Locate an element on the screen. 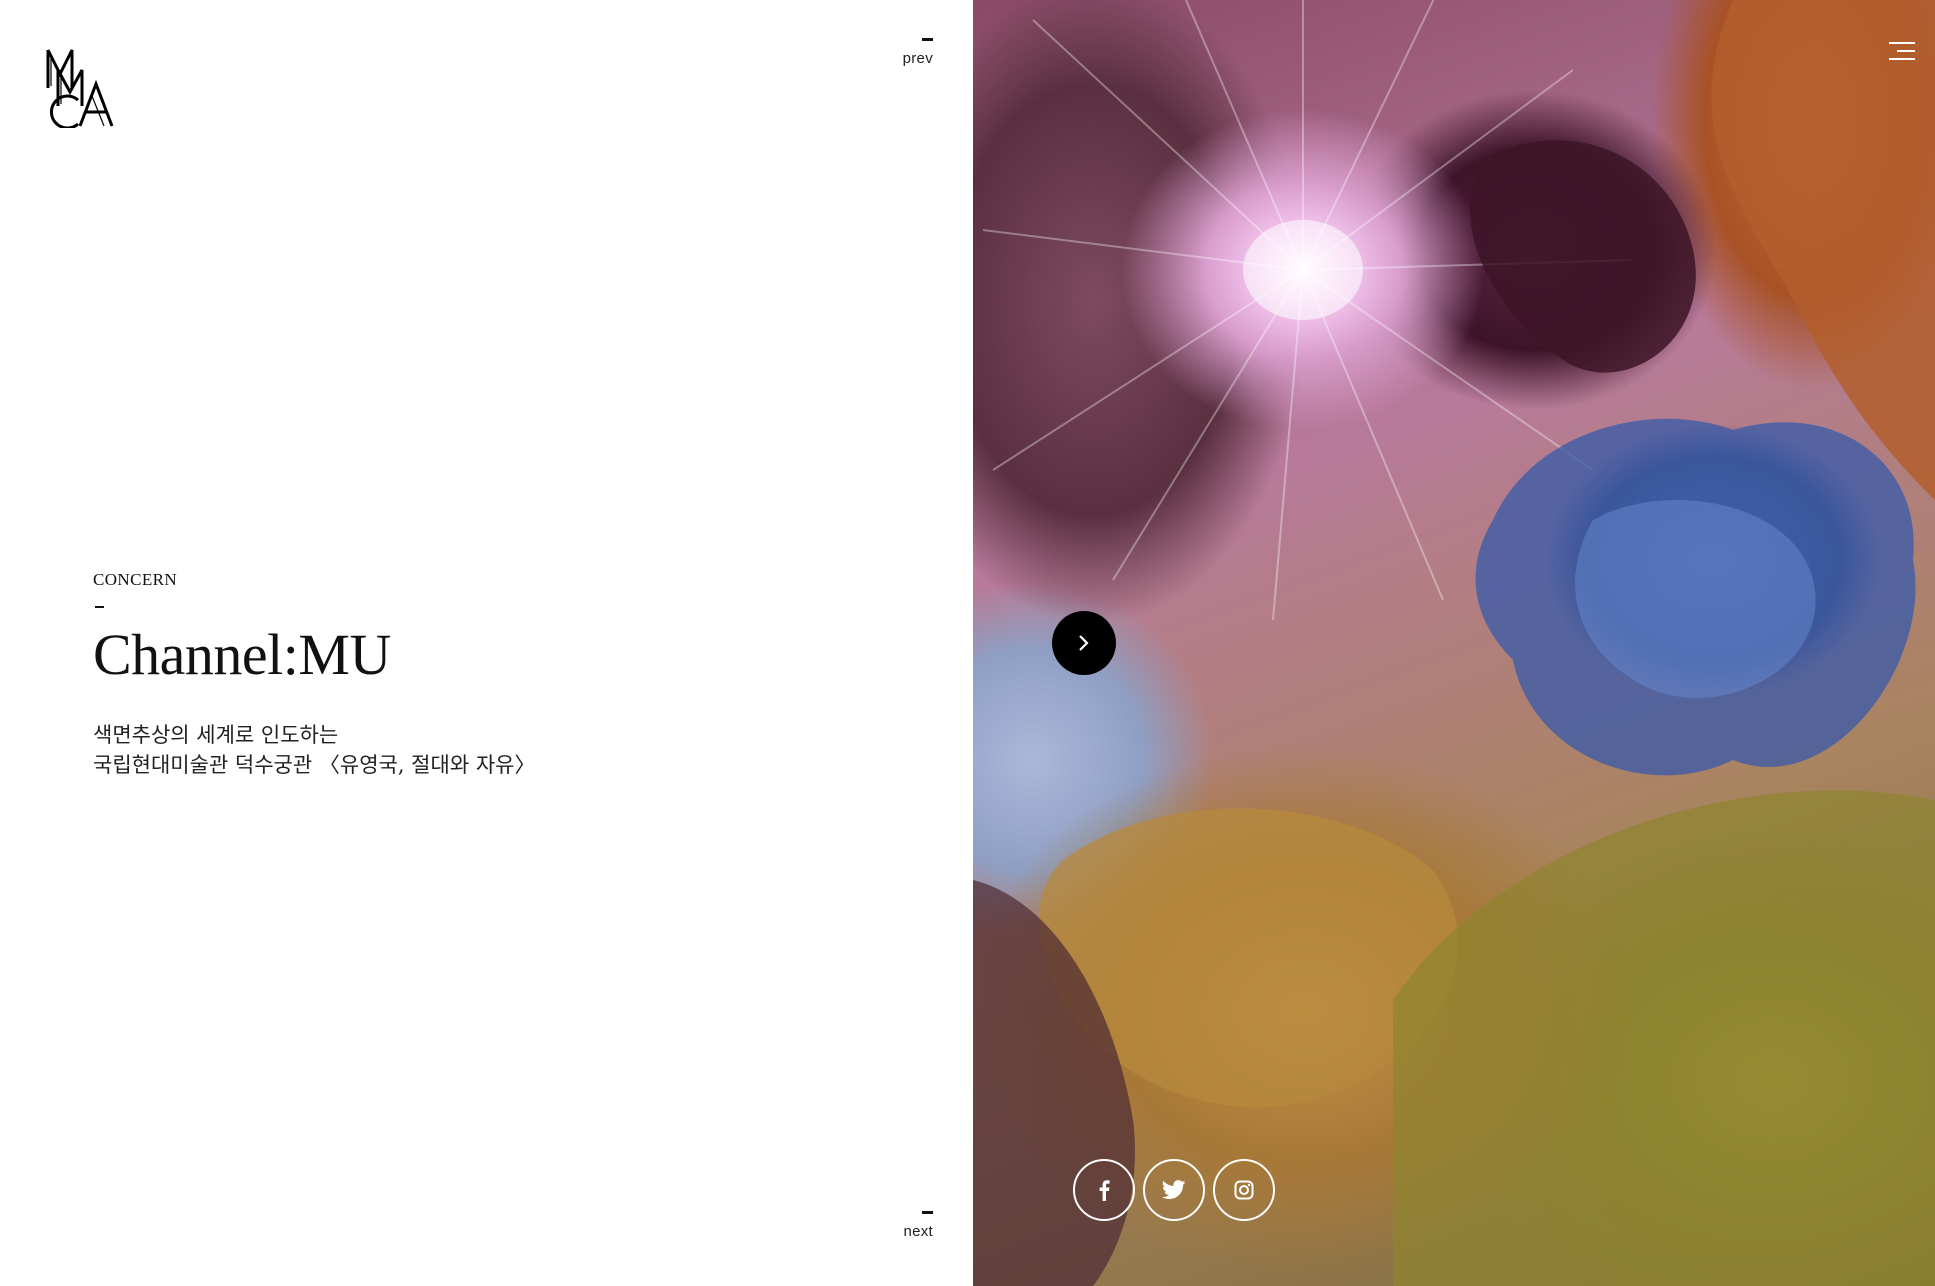 The height and width of the screenshot is (1286, 1935). next-slide-button is located at coordinates (1084, 643).